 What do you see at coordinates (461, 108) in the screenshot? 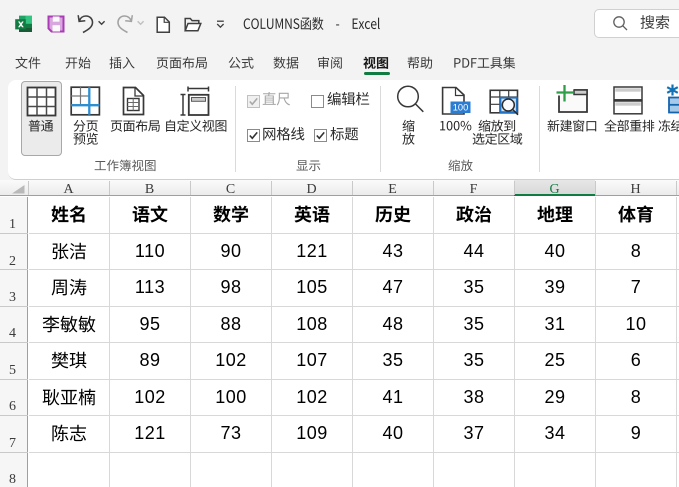
I see `svg-text: 100` at bounding box center [461, 108].